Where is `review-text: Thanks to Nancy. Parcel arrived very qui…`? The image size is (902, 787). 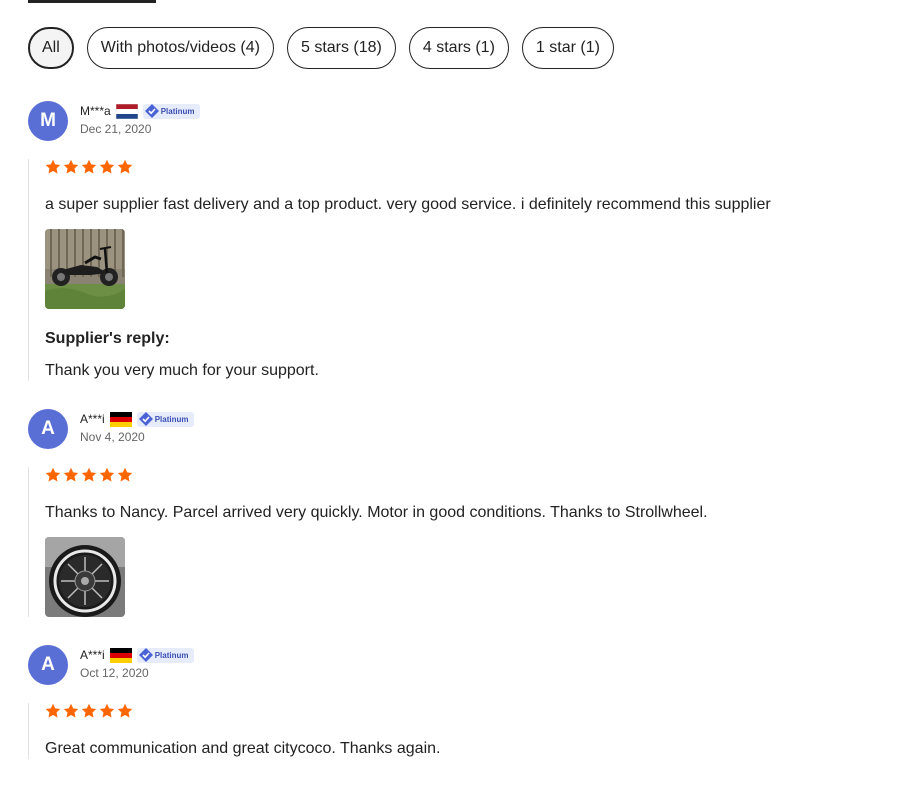
review-text: Thanks to Nancy. Parcel arrived very qui… is located at coordinates (376, 512).